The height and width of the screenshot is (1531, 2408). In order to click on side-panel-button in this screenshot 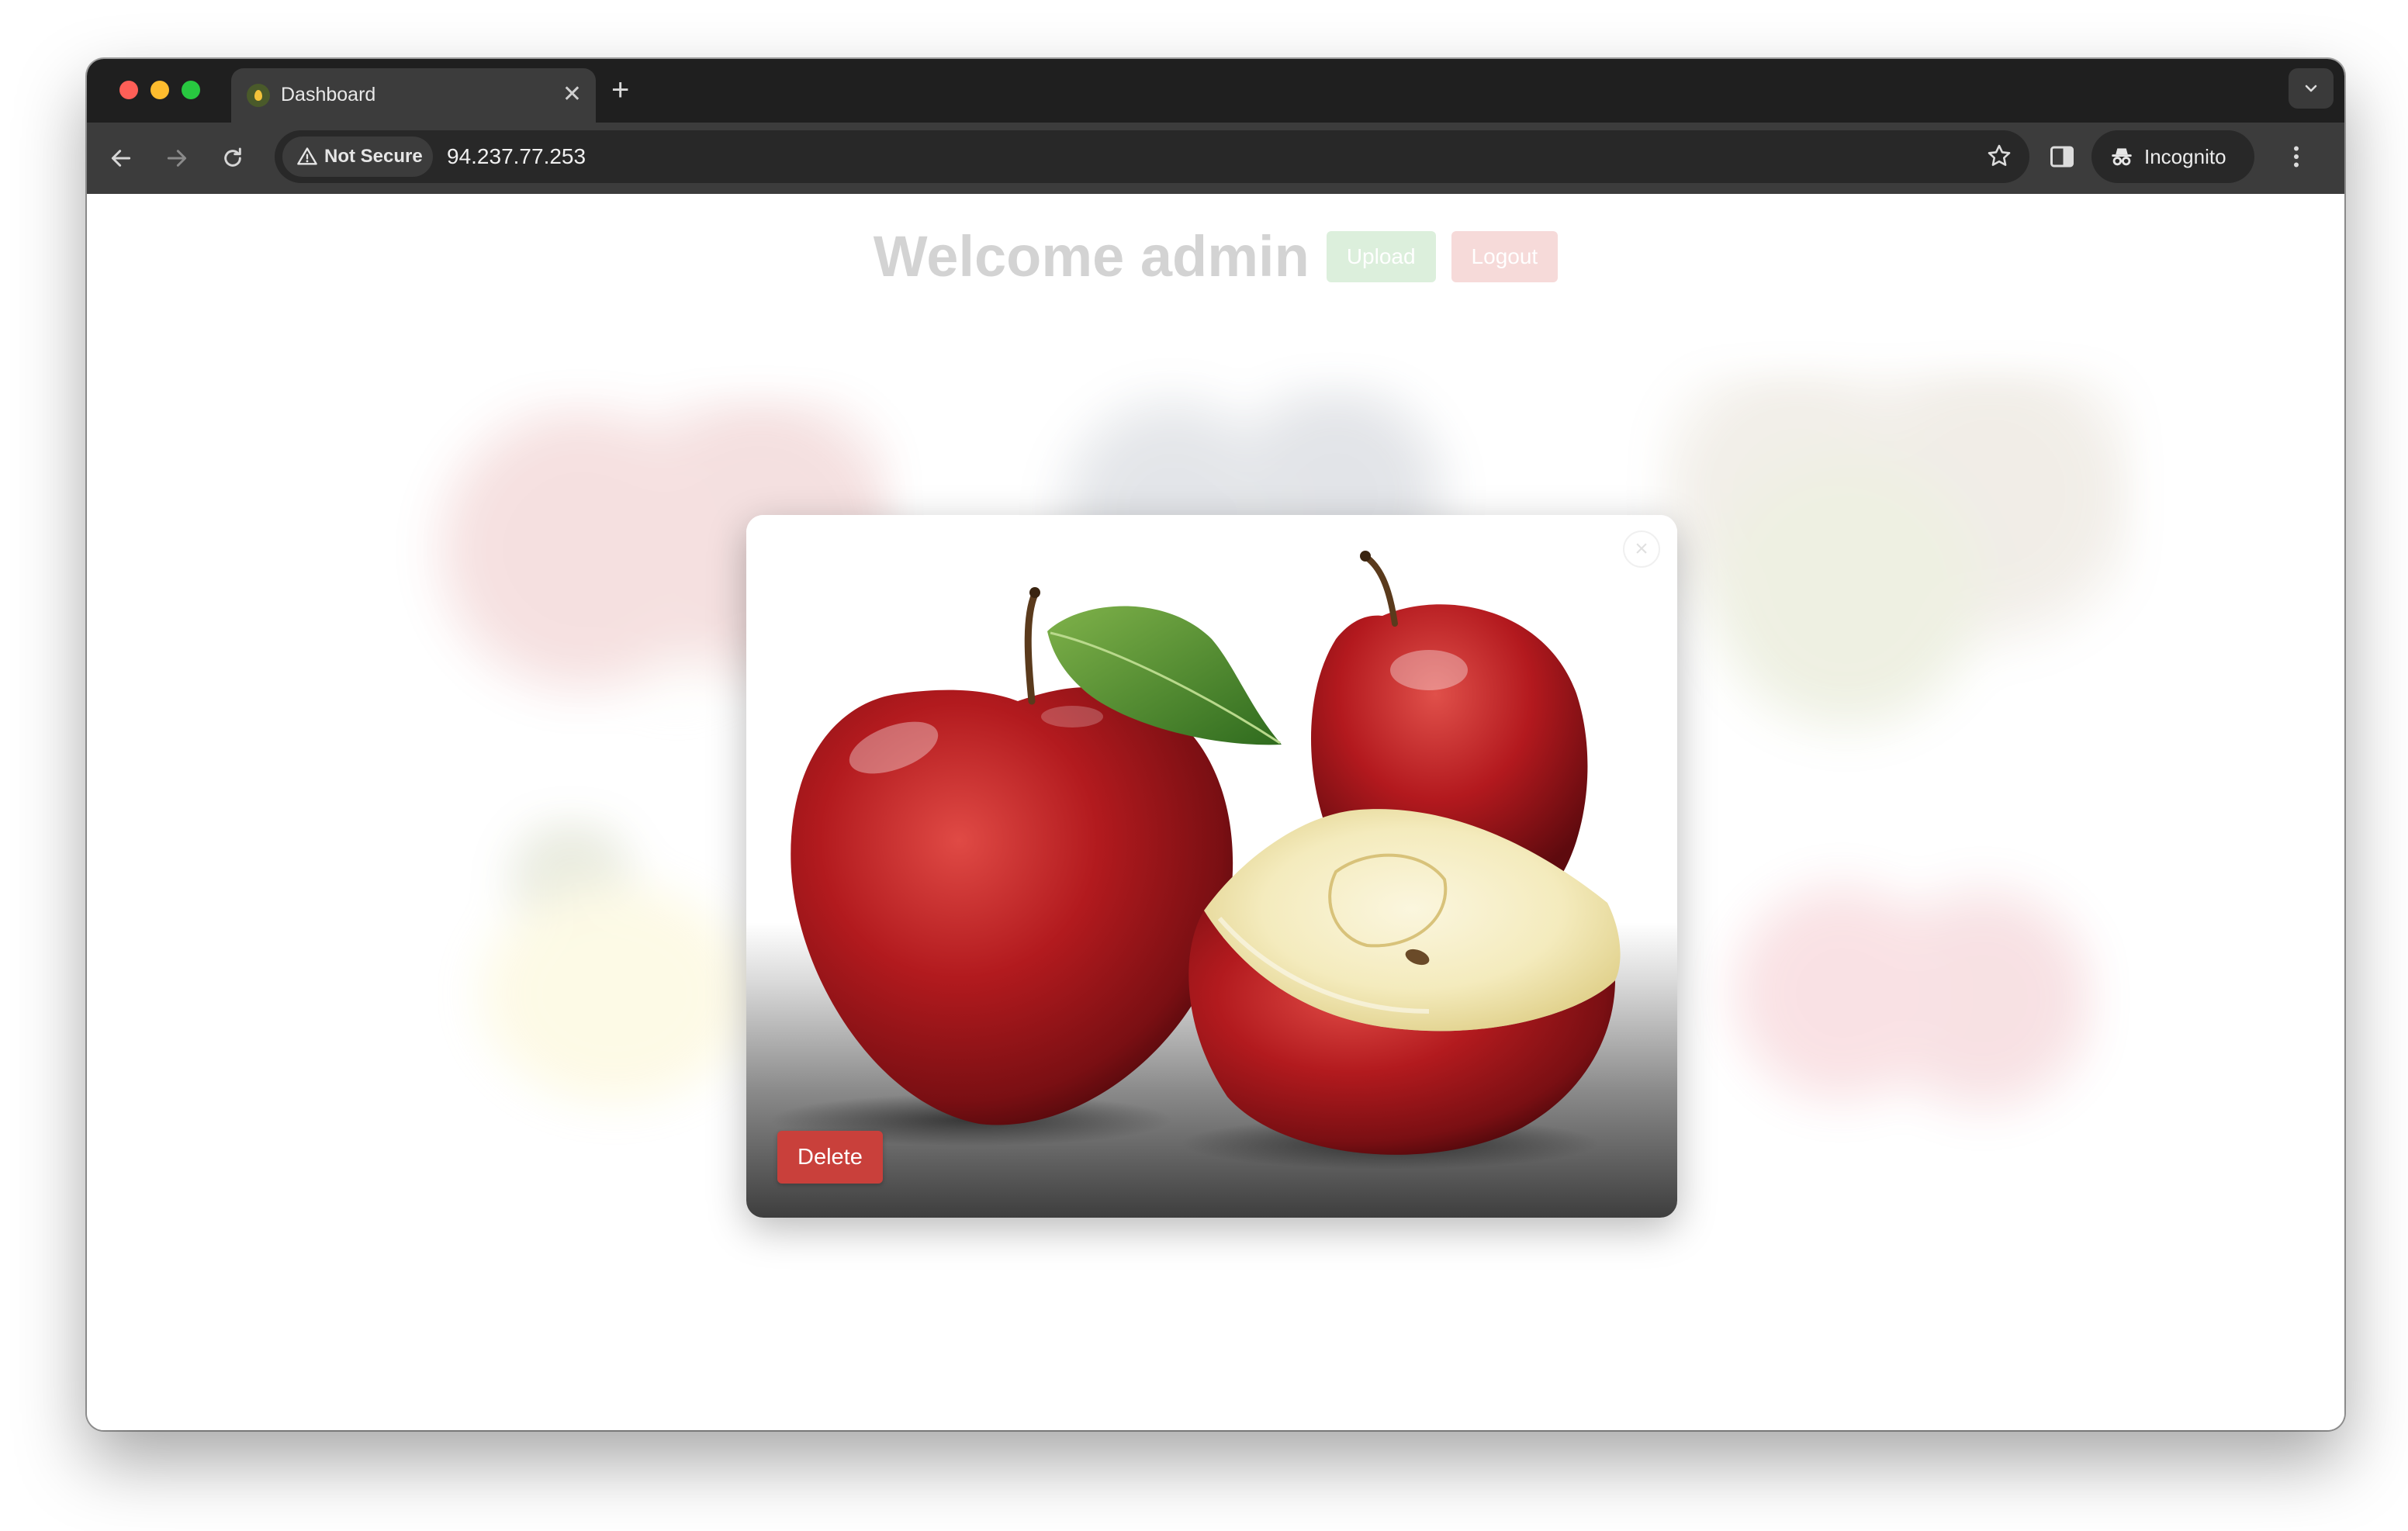, I will do `click(2062, 159)`.